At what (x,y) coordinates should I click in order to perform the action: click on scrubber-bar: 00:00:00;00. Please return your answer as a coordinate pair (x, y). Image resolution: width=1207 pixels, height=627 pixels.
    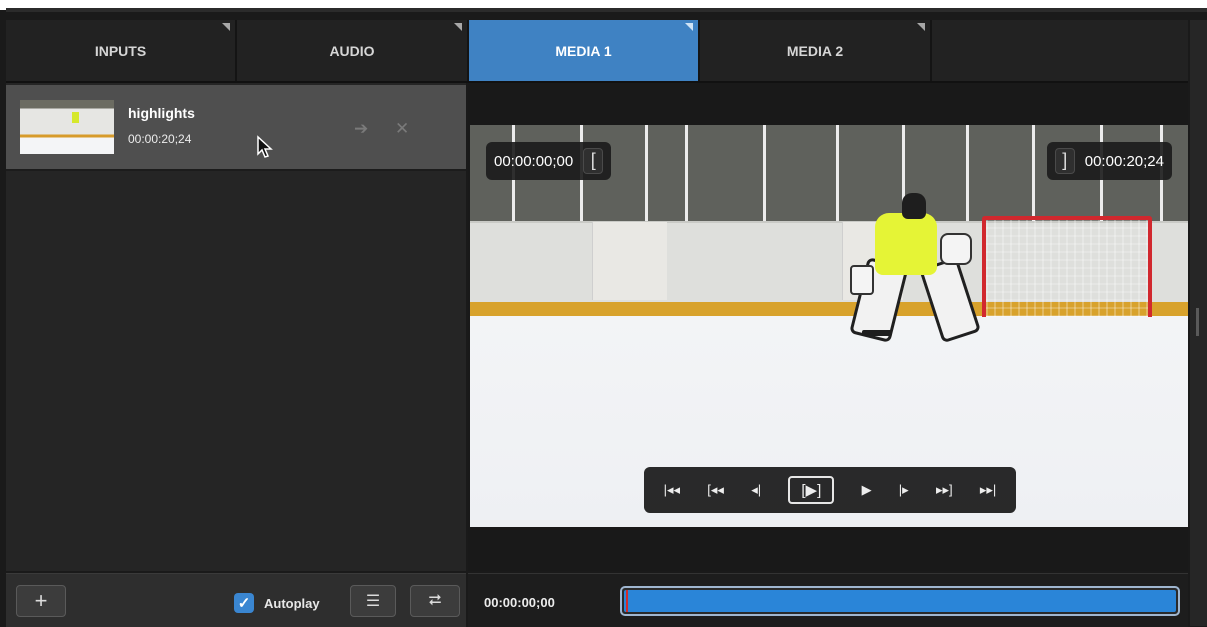
    Looking at the image, I should click on (828, 600).